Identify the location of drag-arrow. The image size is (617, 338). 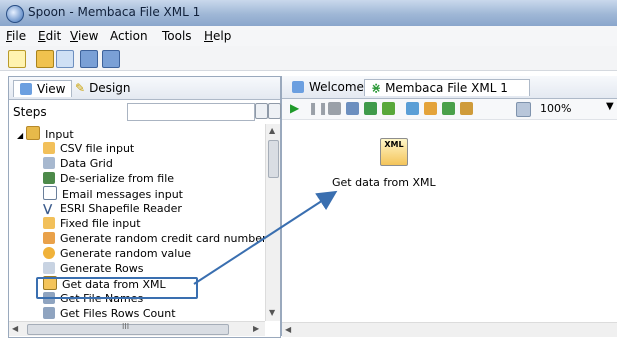
(265, 237).